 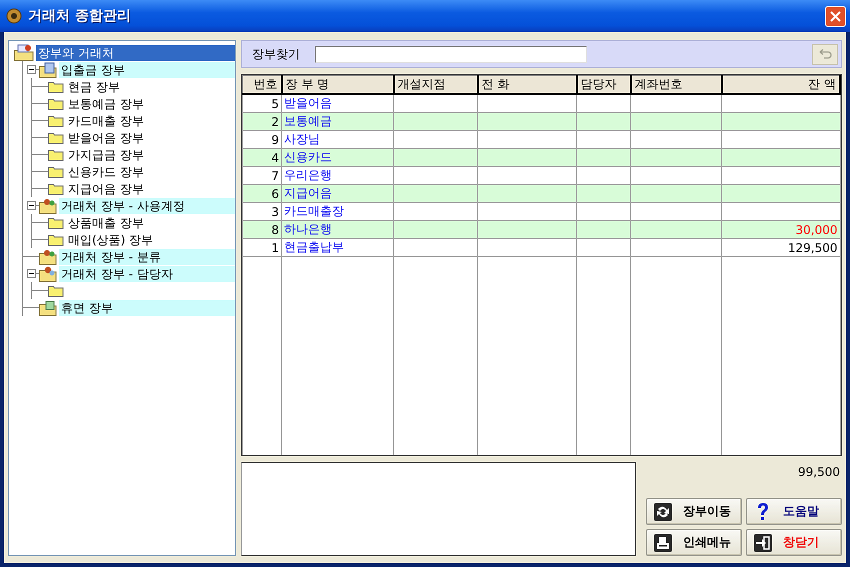 What do you see at coordinates (781, 247) in the screenshot?
I see `table-cell: 129,500` at bounding box center [781, 247].